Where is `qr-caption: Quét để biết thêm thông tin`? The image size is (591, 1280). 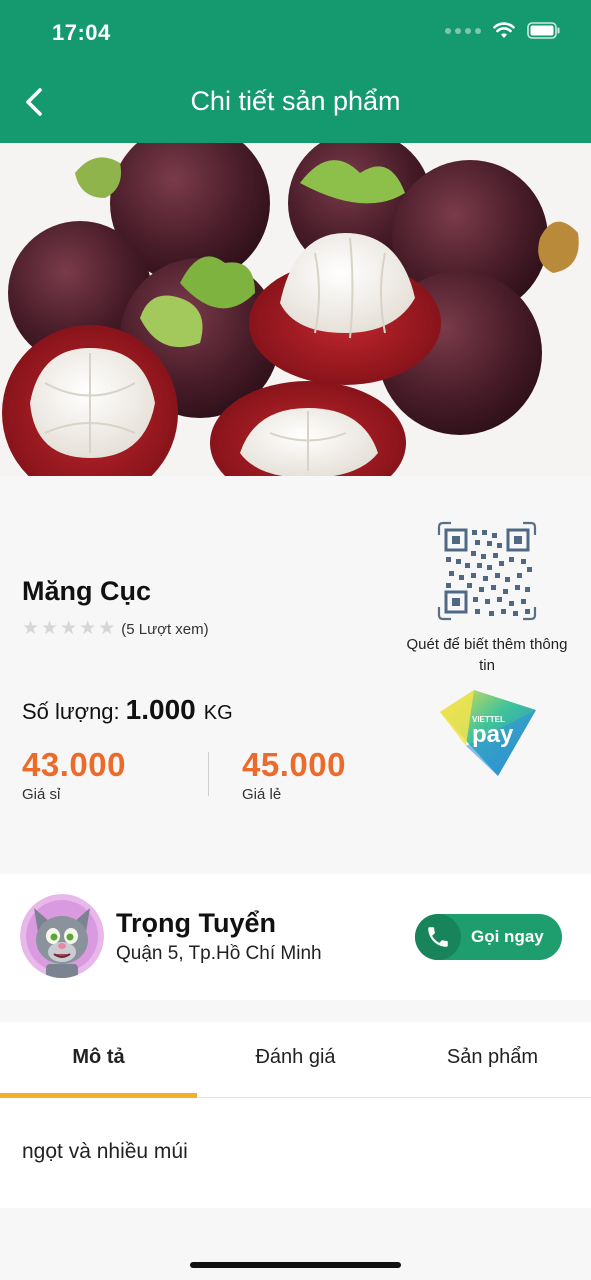
qr-caption: Quét để biết thêm thông tin is located at coordinates (487, 655).